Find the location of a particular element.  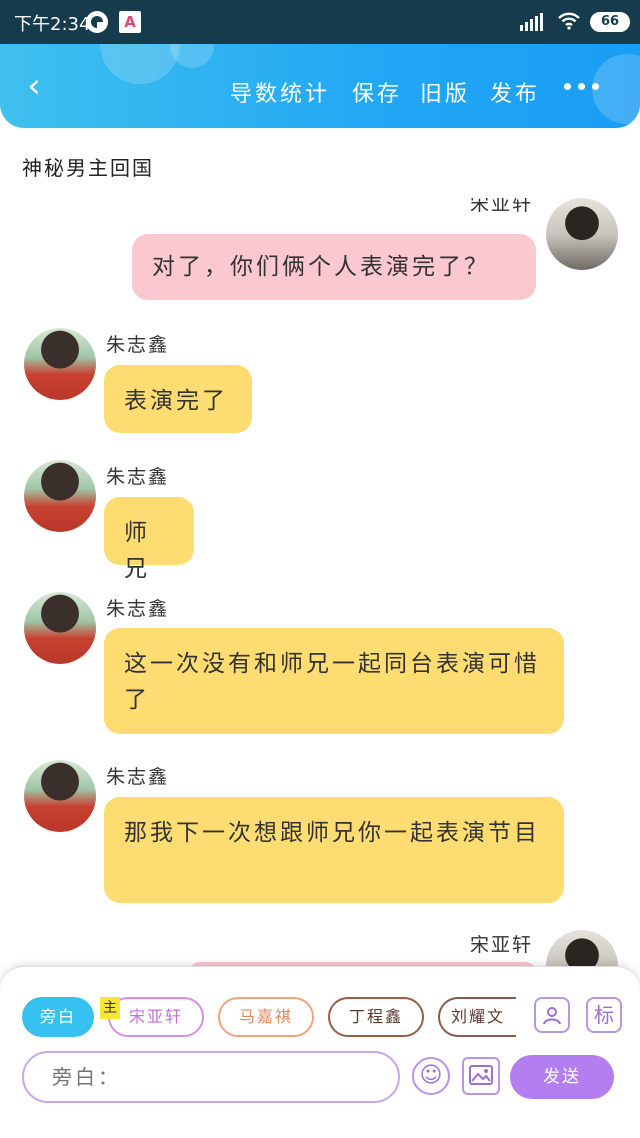

battery-indicator: 66 is located at coordinates (610, 22).